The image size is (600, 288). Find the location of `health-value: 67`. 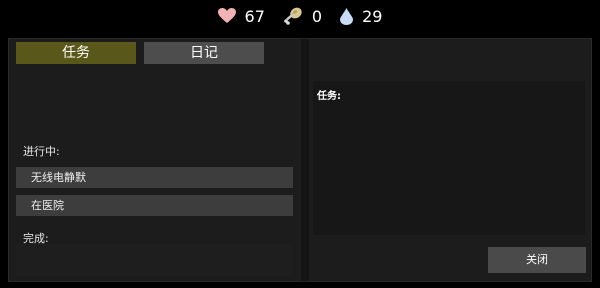

health-value: 67 is located at coordinates (254, 16).